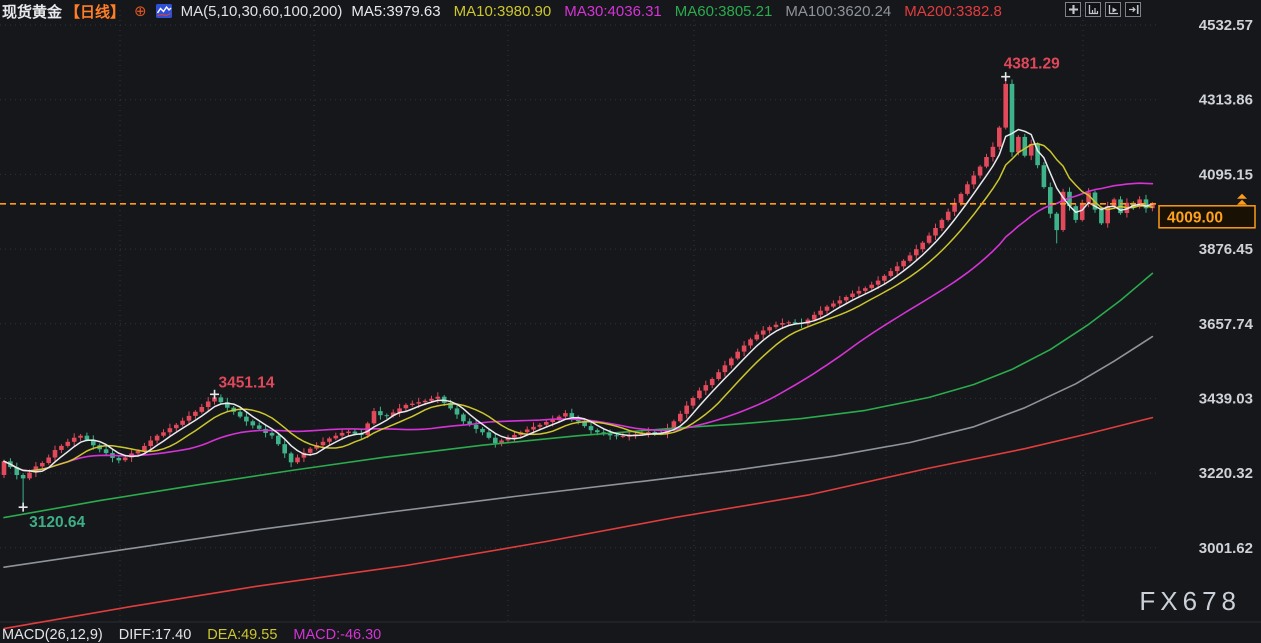 Image resolution: width=1261 pixels, height=643 pixels. What do you see at coordinates (953, 11) in the screenshot?
I see `ma-legend-item: MA200:3382.8` at bounding box center [953, 11].